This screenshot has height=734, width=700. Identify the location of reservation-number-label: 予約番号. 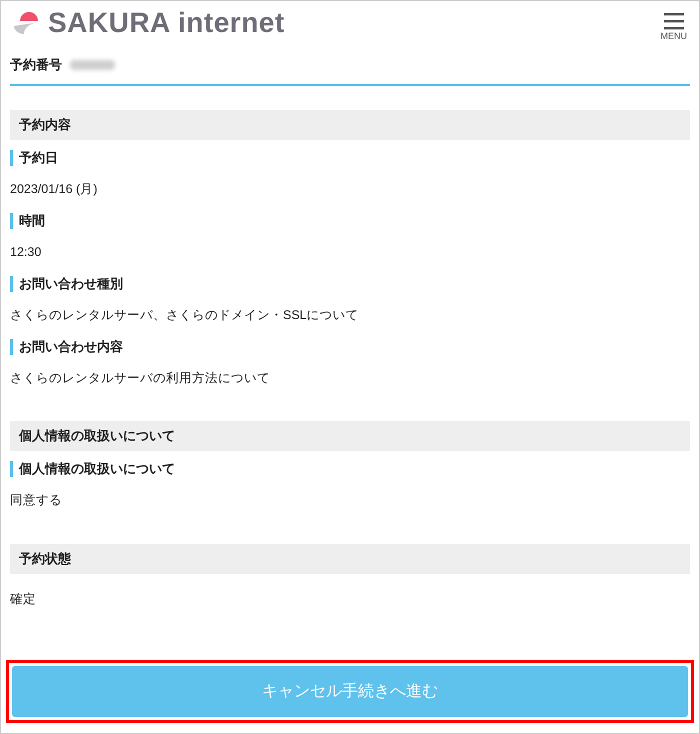
(36, 65).